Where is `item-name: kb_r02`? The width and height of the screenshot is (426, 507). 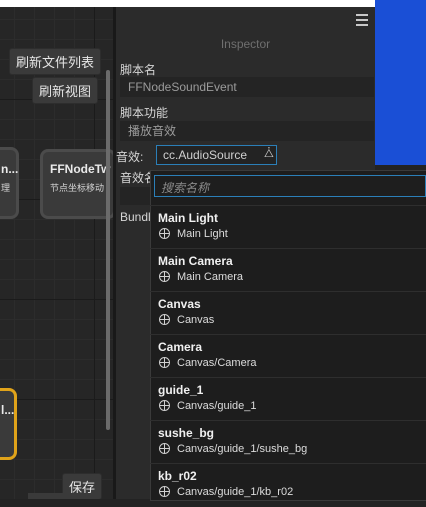 item-name: kb_r02 is located at coordinates (177, 476).